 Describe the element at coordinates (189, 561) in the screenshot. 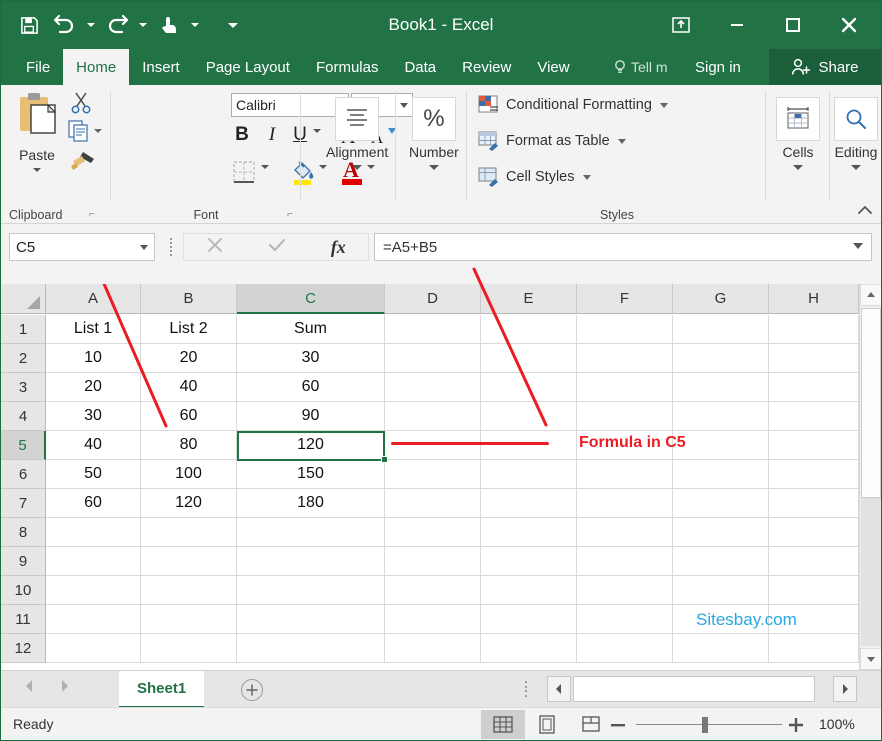

I see `cell-B9` at that location.